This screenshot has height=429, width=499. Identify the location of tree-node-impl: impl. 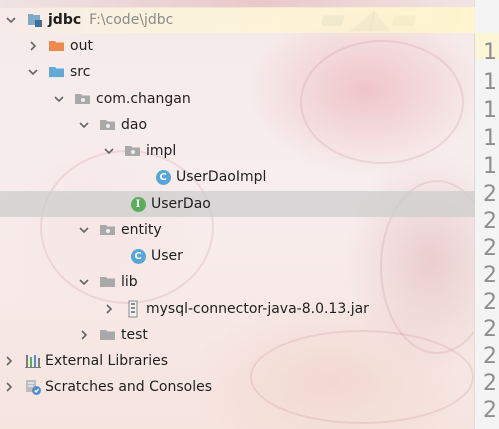
(237, 151).